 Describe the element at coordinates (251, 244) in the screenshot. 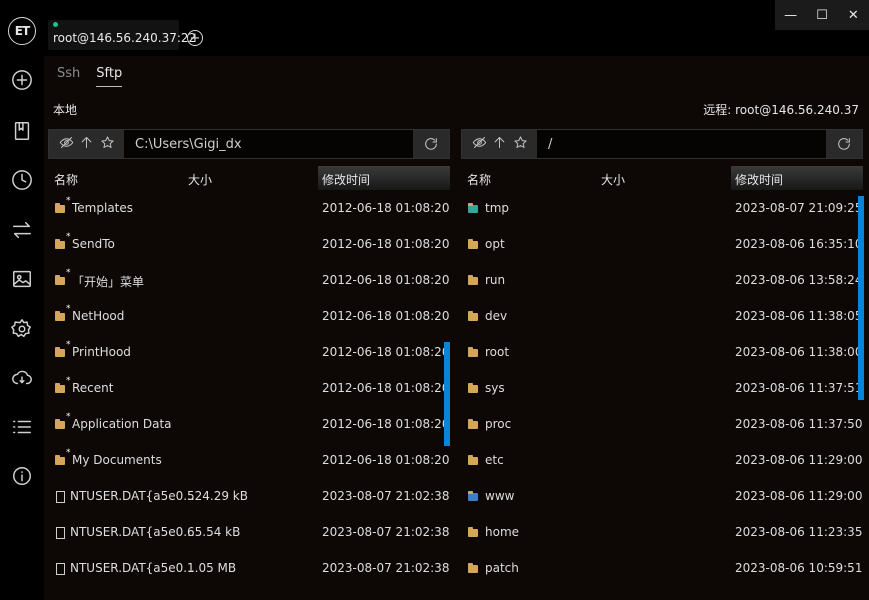

I see `table-row: * SendTo 2012-06-18 01:08:20` at that location.